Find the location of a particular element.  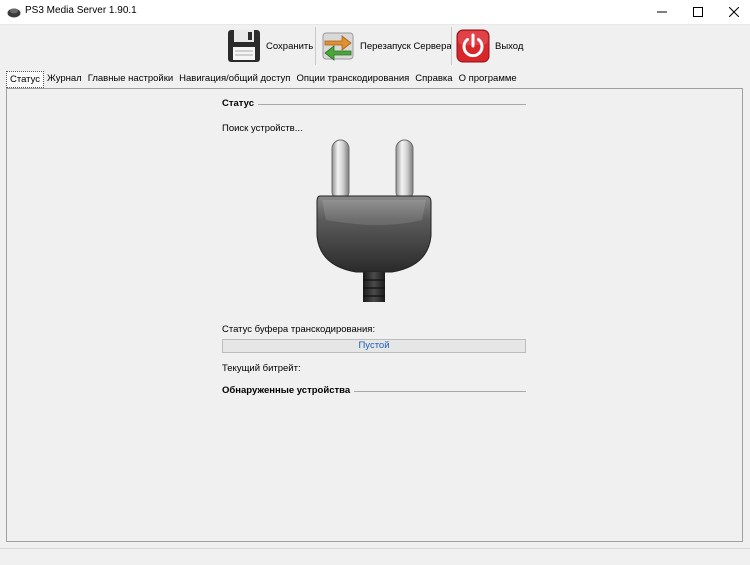

app-icon is located at coordinates (14, 13).